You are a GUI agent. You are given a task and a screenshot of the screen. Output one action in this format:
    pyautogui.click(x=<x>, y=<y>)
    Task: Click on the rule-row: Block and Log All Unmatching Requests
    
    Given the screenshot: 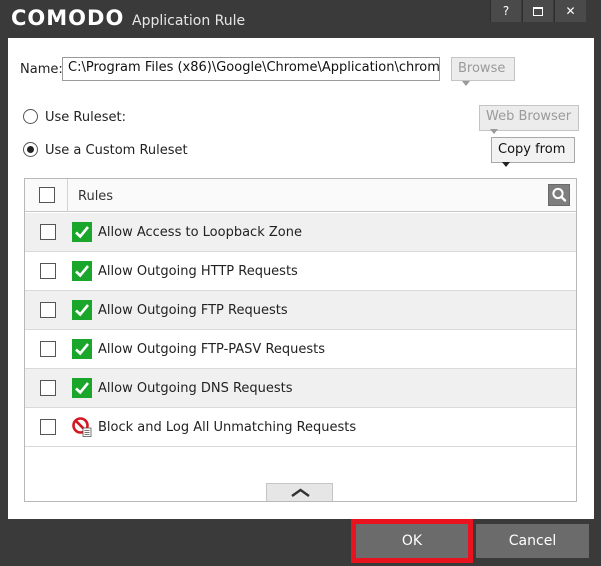 What is the action you would take?
    pyautogui.click(x=300, y=427)
    